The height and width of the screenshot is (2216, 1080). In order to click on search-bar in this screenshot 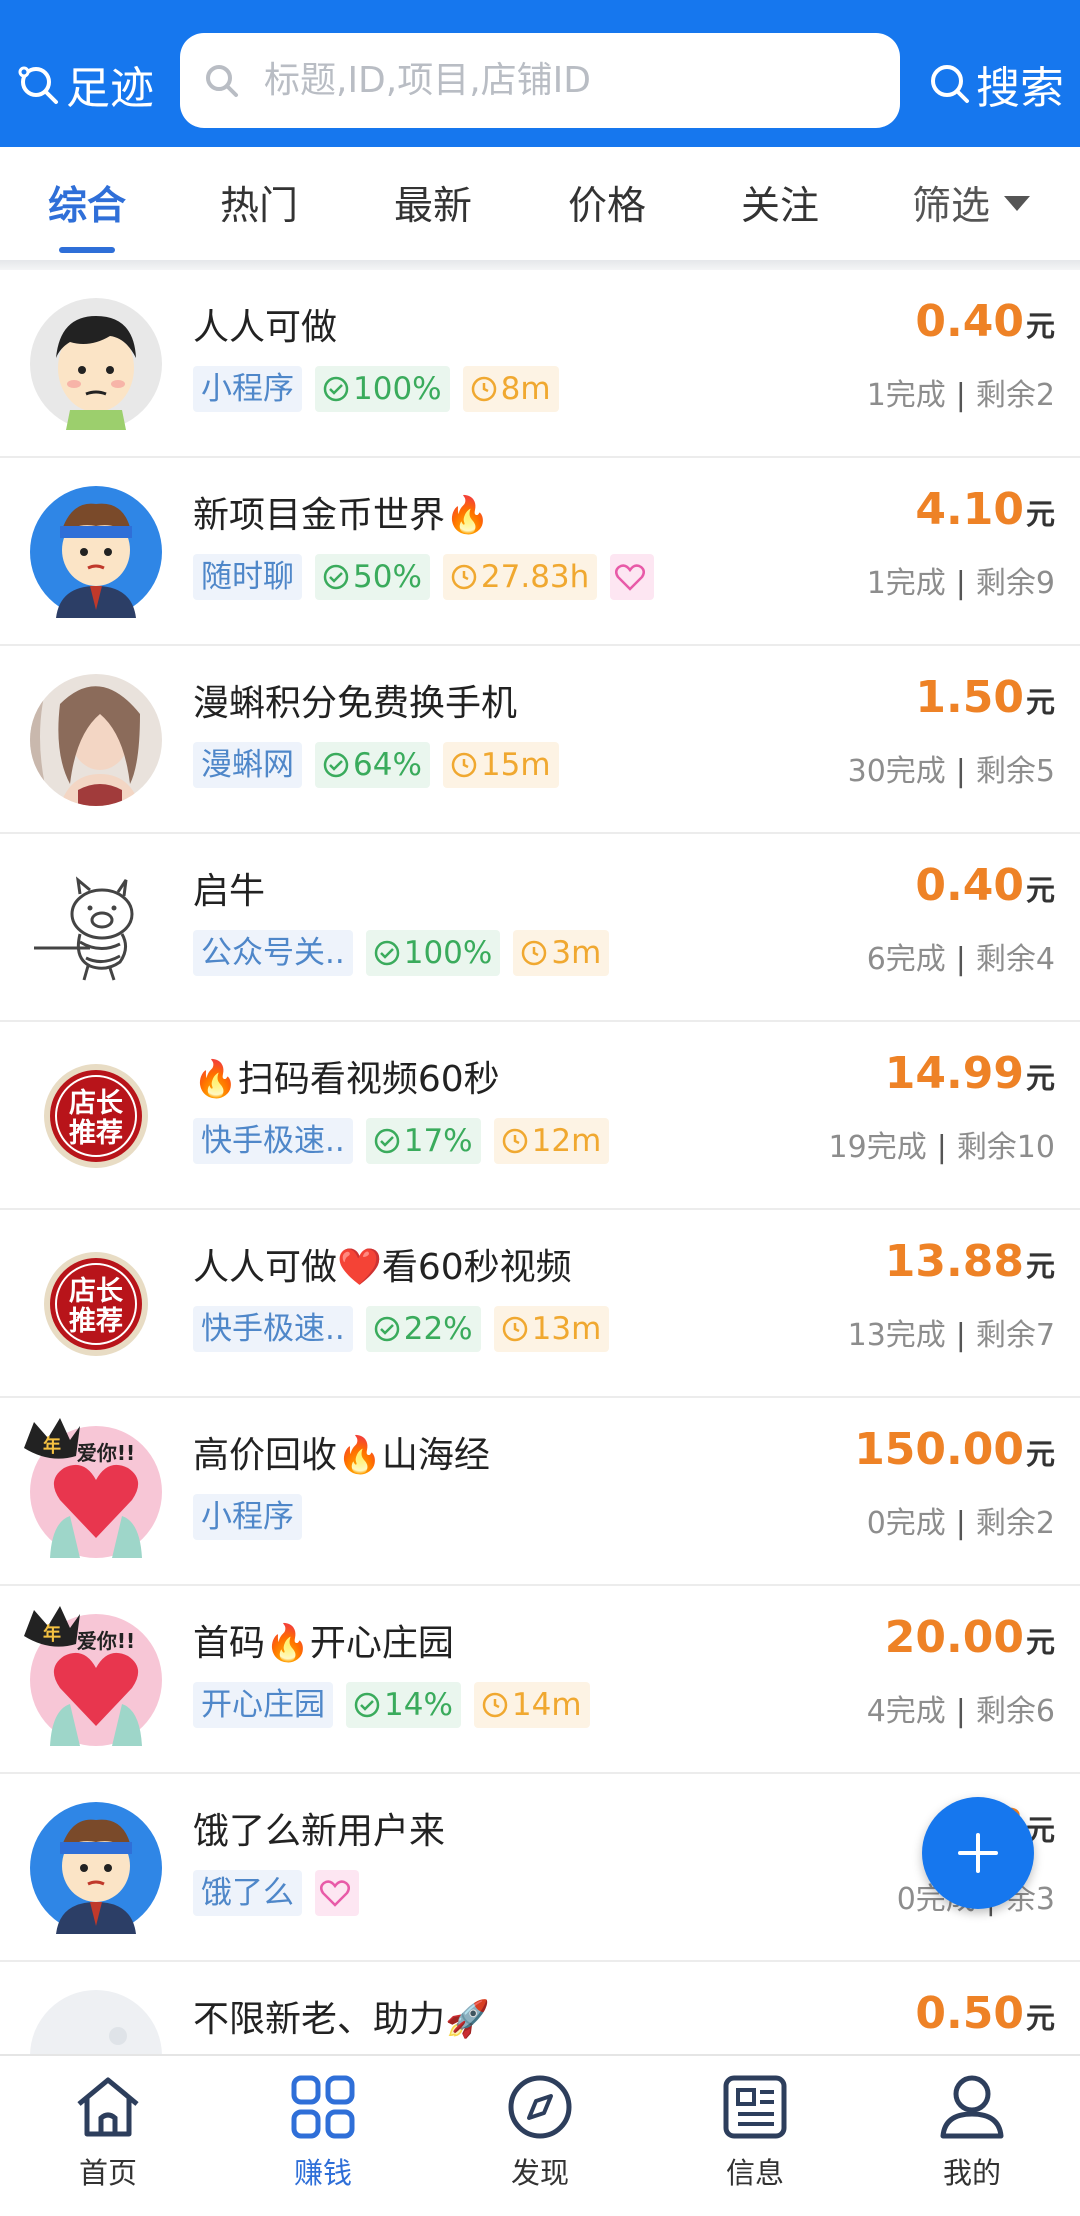, I will do `click(540, 80)`.